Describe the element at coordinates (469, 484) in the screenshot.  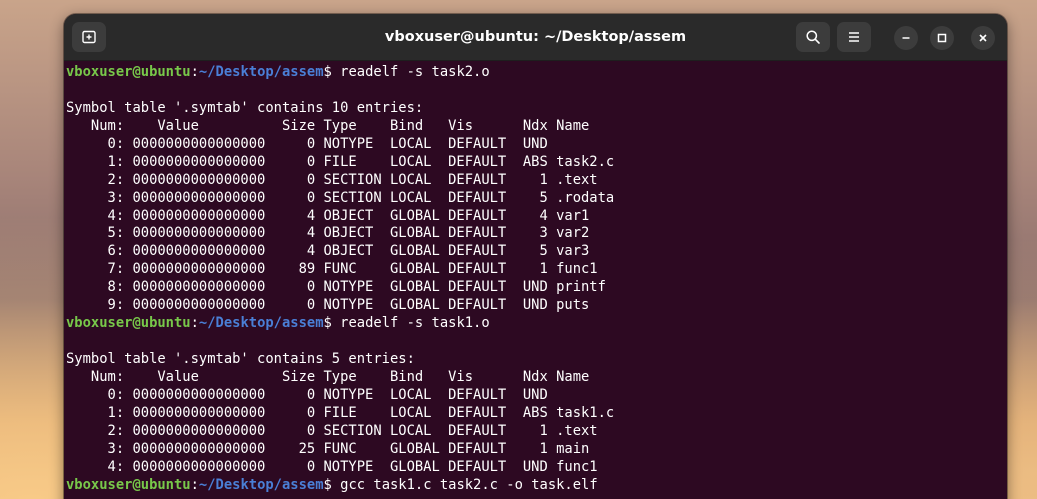
I see `command-text: gcc task1.c task2.c -o task.elf` at that location.